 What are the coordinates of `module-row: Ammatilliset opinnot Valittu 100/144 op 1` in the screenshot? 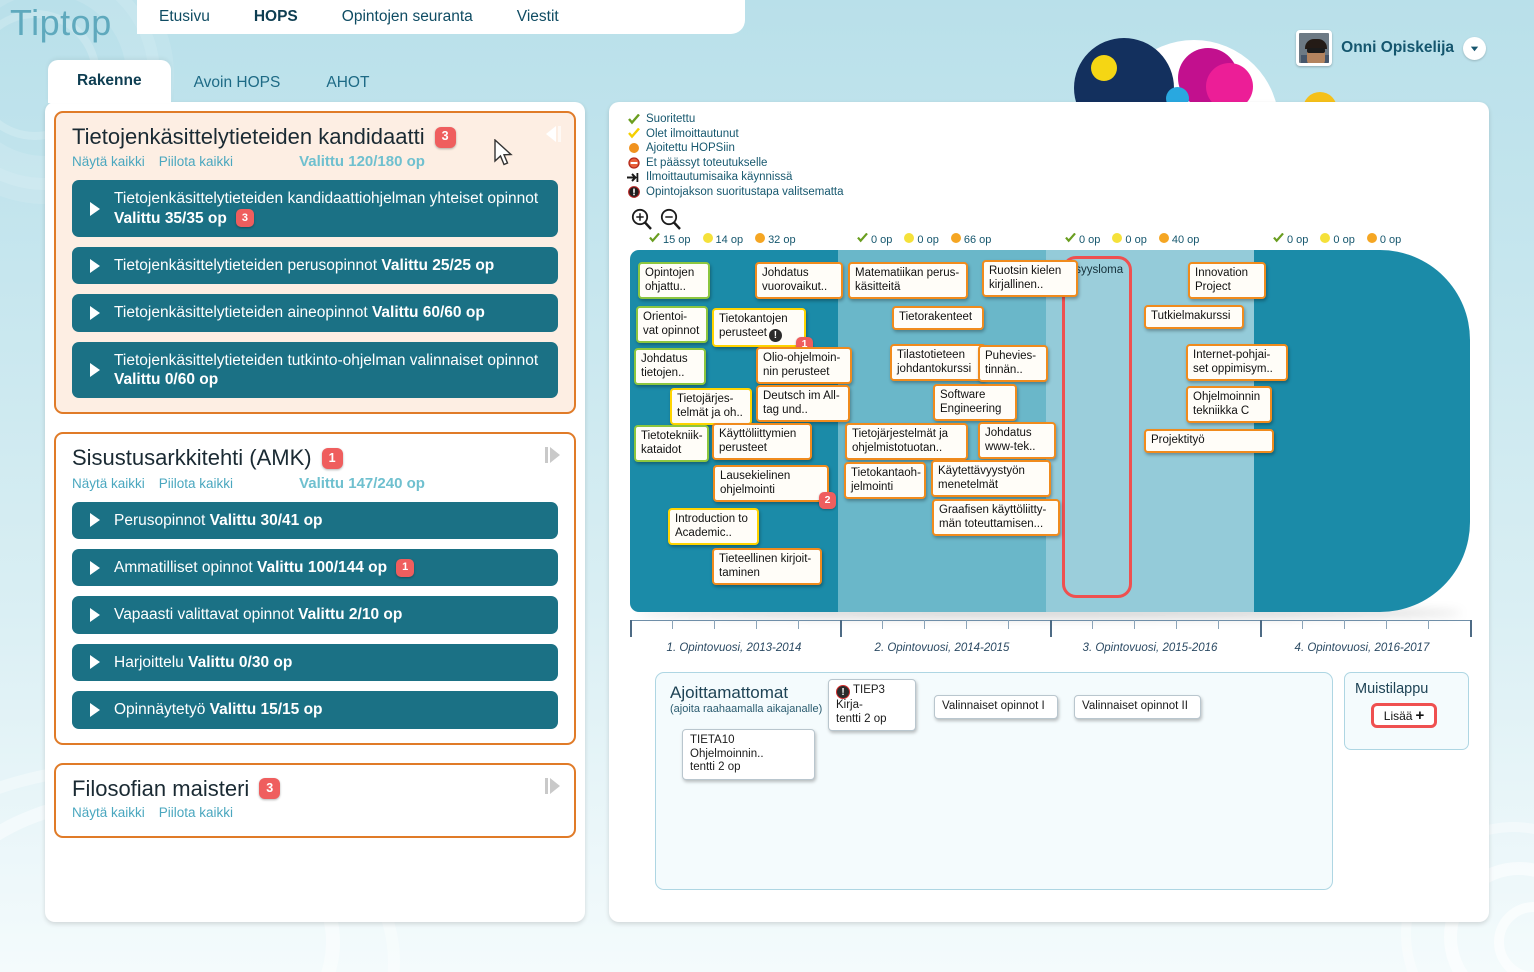 It's located at (315, 568).